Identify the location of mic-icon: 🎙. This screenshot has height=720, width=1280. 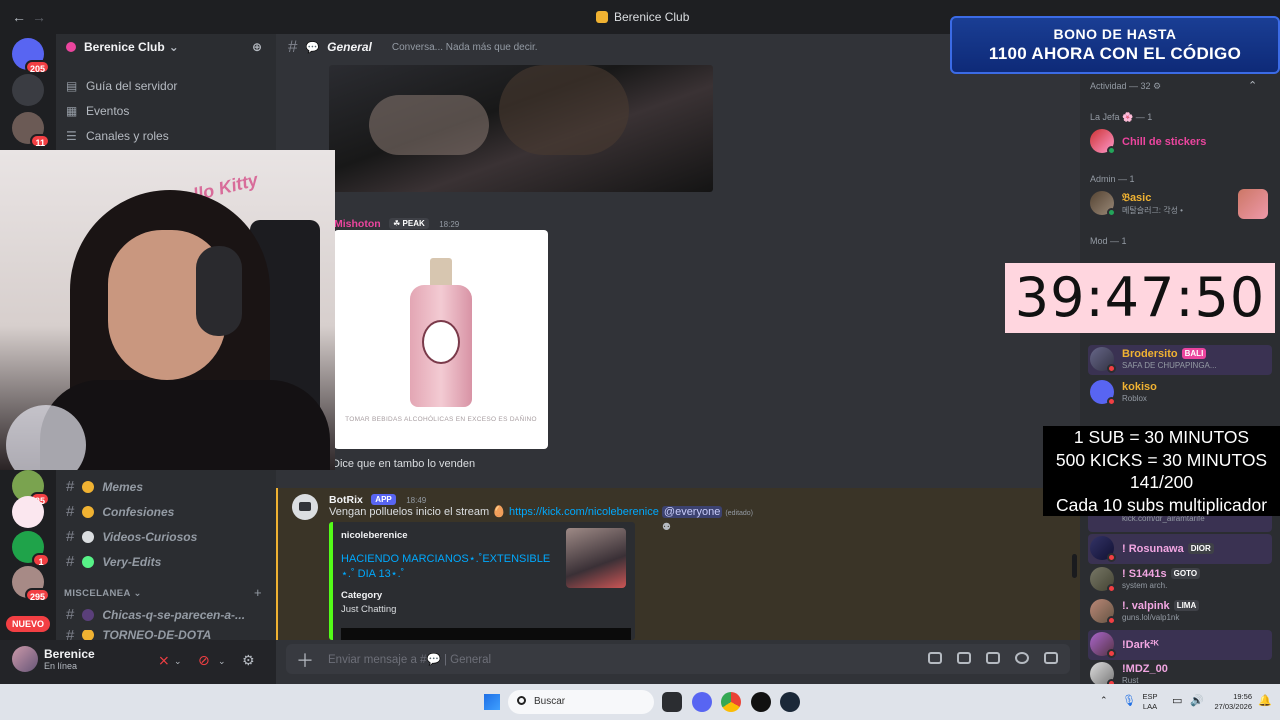
(1129, 700).